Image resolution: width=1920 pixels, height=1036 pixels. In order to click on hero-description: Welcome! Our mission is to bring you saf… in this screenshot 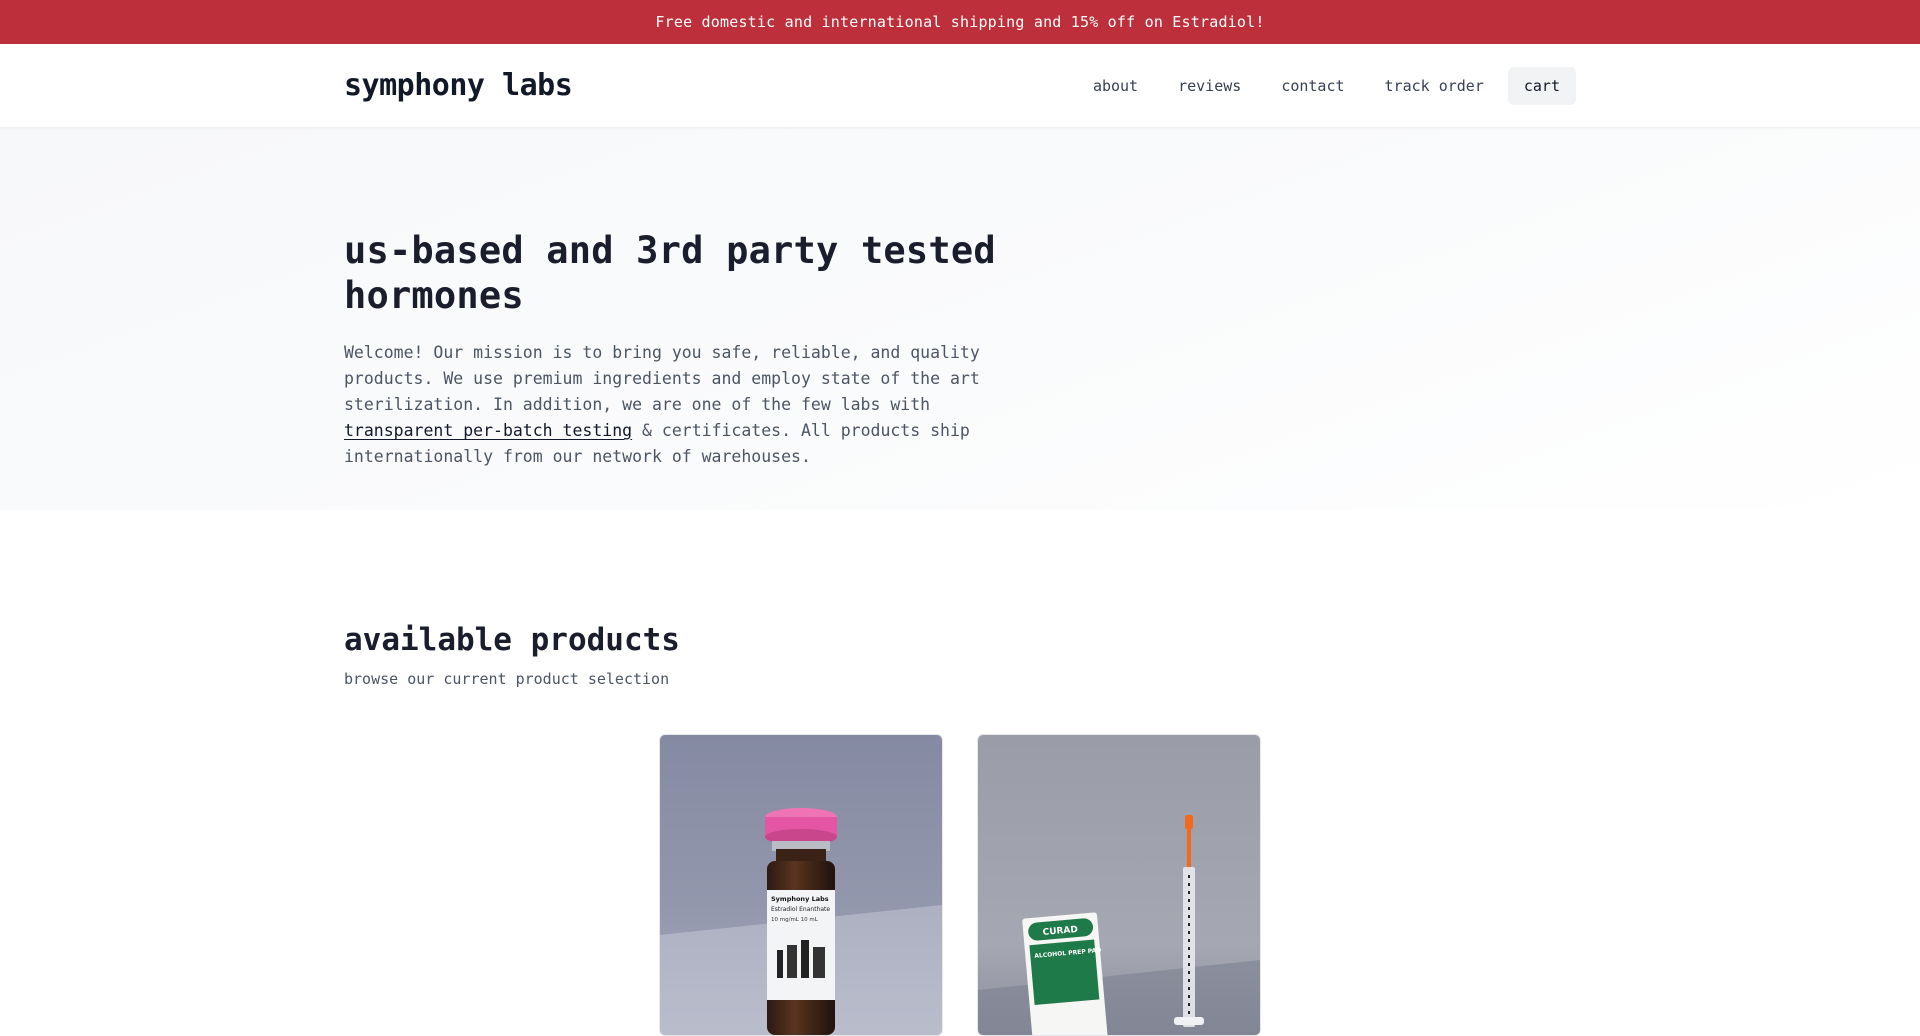, I will do `click(669, 405)`.